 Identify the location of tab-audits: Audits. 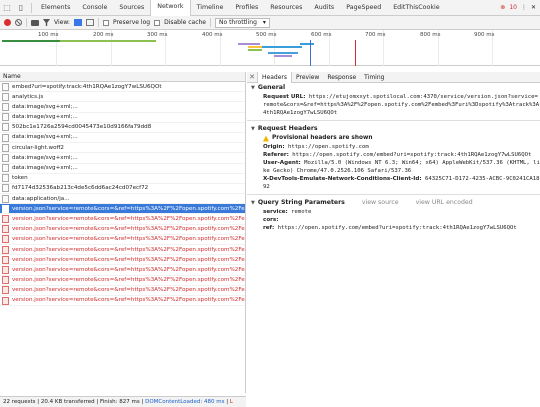
(324, 8).